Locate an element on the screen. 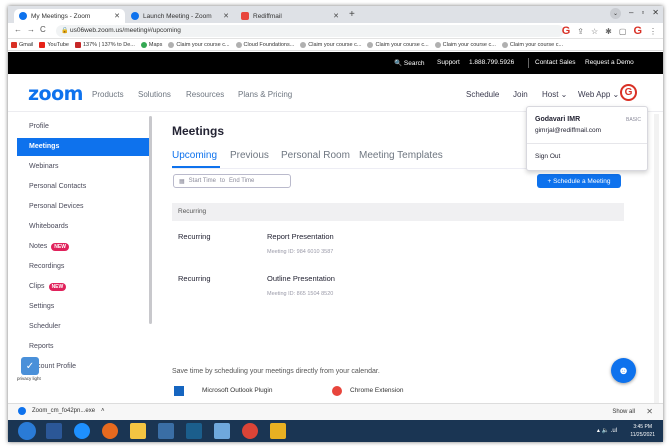 The width and height of the screenshot is (671, 448). phone-link: 1.888.799.5926 is located at coordinates (491, 62).